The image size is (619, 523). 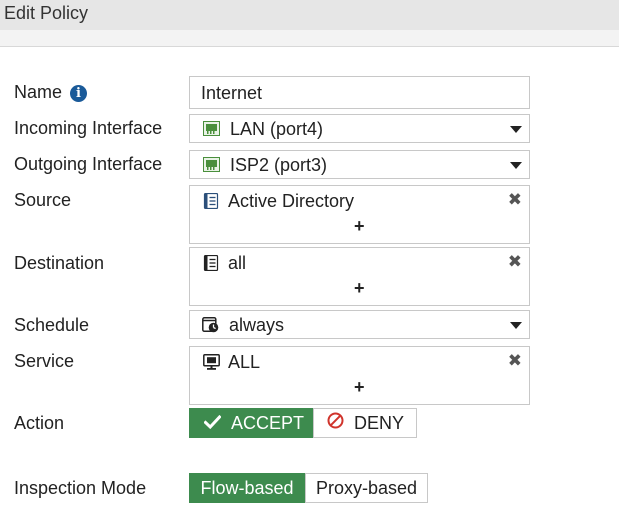 What do you see at coordinates (237, 263) in the screenshot?
I see `destination-entry: all` at bounding box center [237, 263].